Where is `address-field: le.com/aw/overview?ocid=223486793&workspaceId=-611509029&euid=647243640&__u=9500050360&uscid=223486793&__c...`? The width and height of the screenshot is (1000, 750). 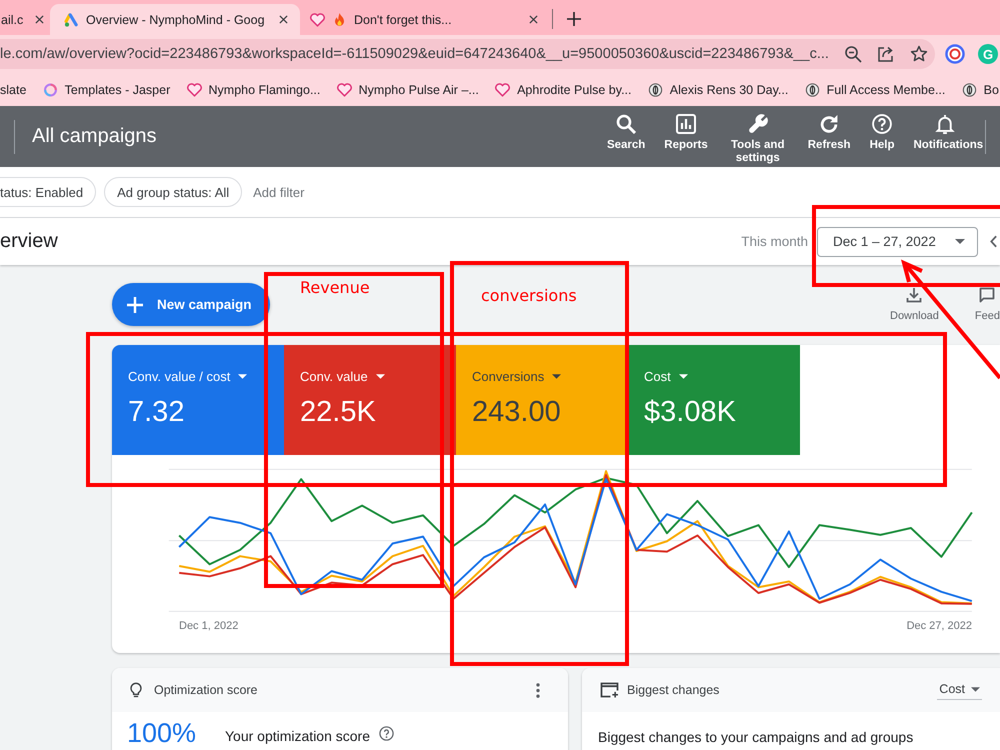
address-field: le.com/aw/overview?ocid=223486793&workspaceId=-611509029&euid=647243640&__u=9500050360&uscid=223486793&__c... is located at coordinates (467, 54).